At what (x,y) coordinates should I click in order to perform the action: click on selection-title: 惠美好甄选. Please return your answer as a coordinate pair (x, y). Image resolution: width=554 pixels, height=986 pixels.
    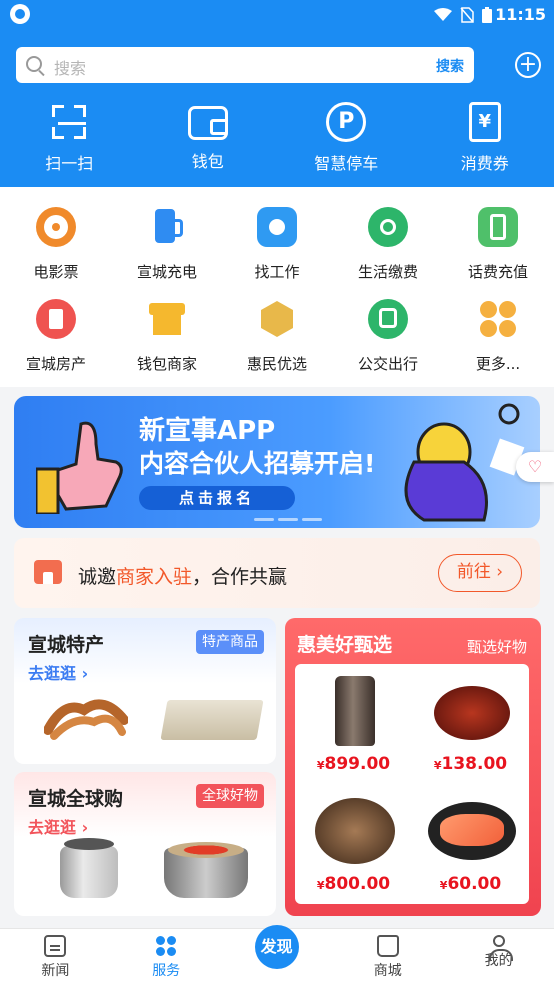
    Looking at the image, I should click on (345, 645).